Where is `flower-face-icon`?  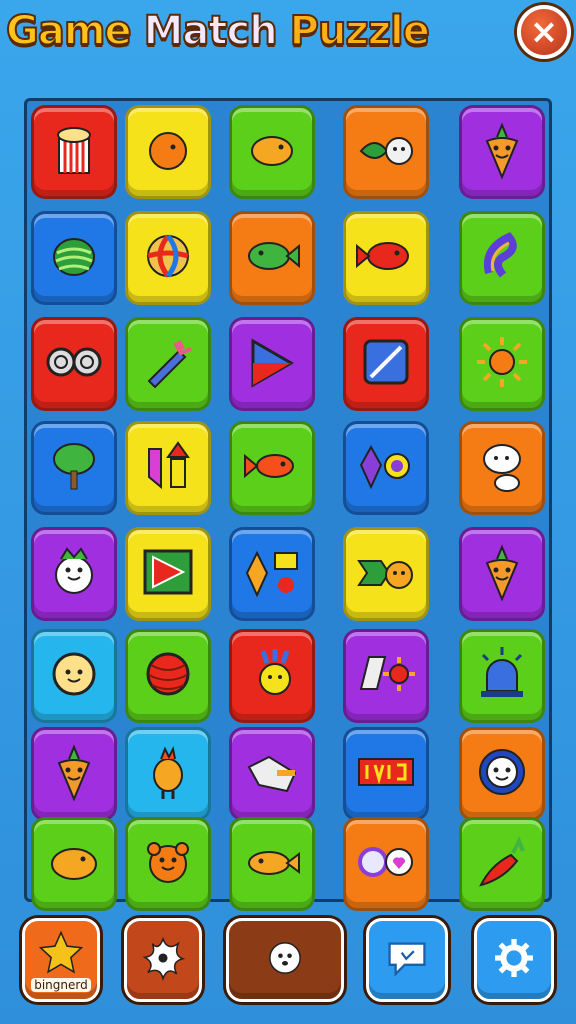 flower-face-icon is located at coordinates (502, 774).